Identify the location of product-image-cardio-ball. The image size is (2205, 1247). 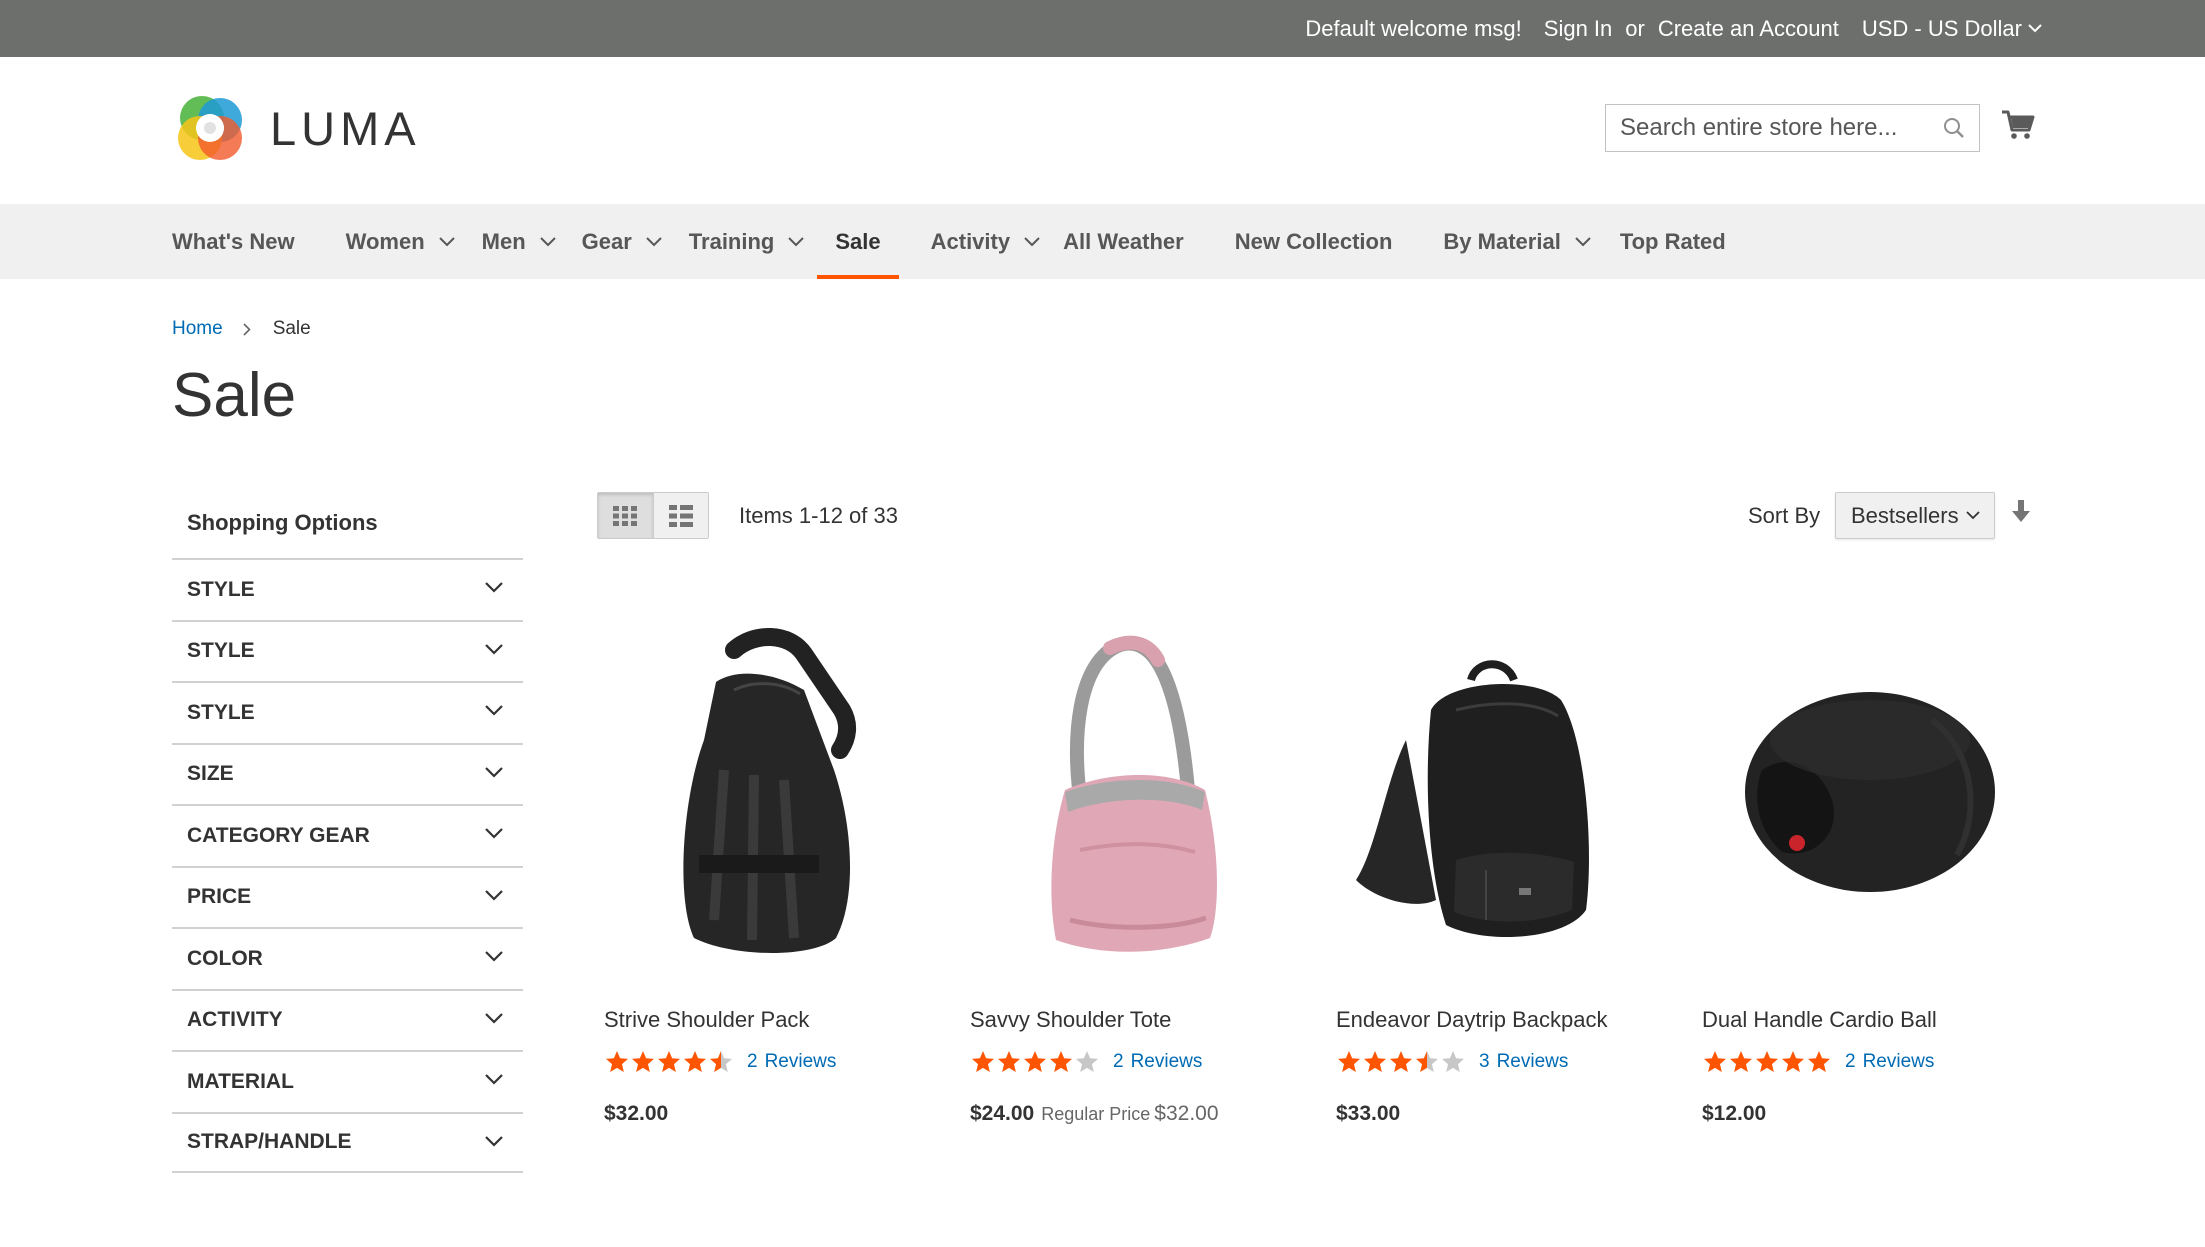
(1862, 792).